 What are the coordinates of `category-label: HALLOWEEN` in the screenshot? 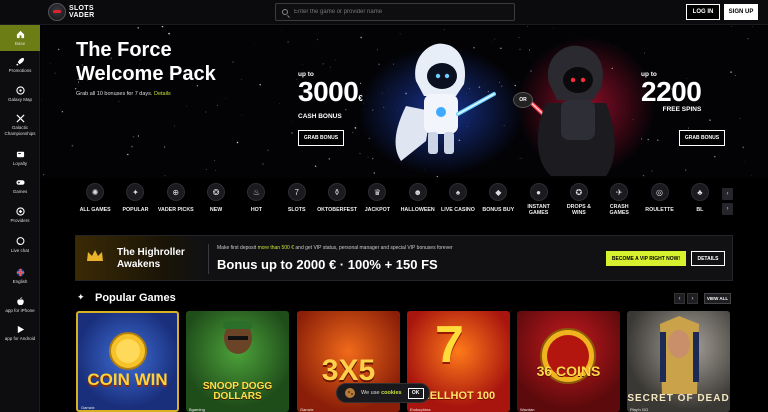 It's located at (417, 210).